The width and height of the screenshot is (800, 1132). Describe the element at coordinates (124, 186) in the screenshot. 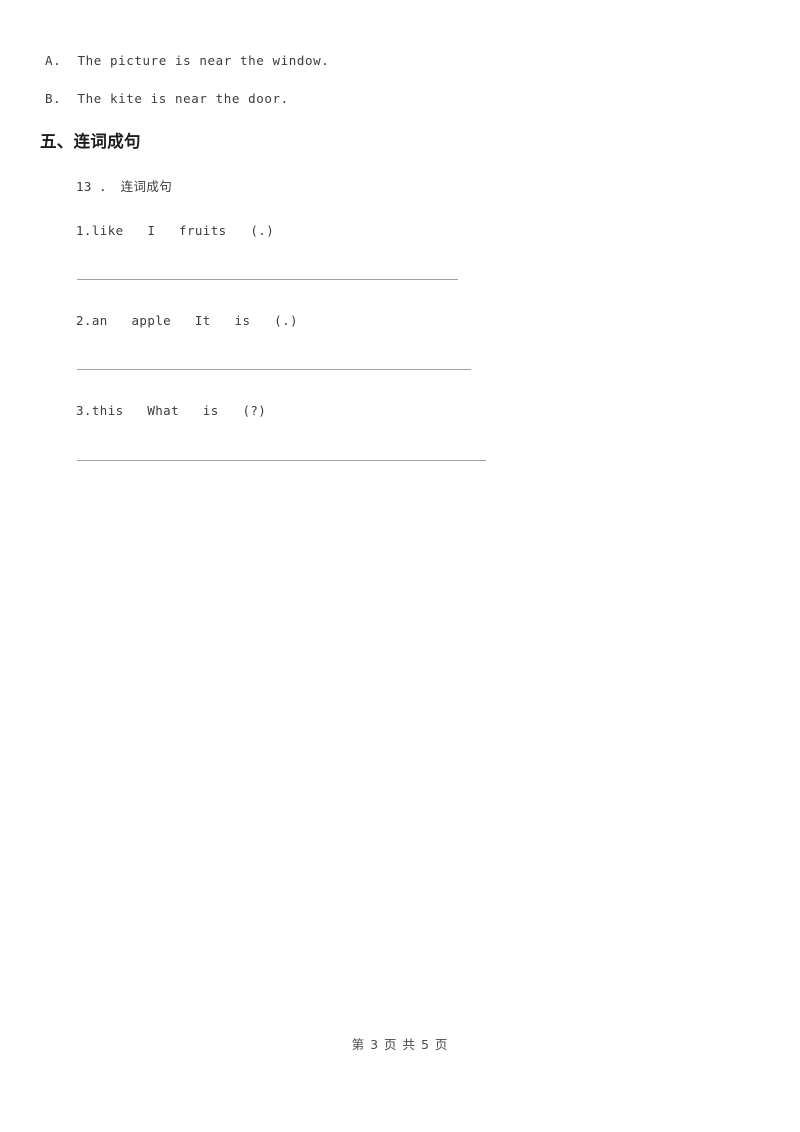

I see `question-number-label: 13 ． 连词成句` at that location.